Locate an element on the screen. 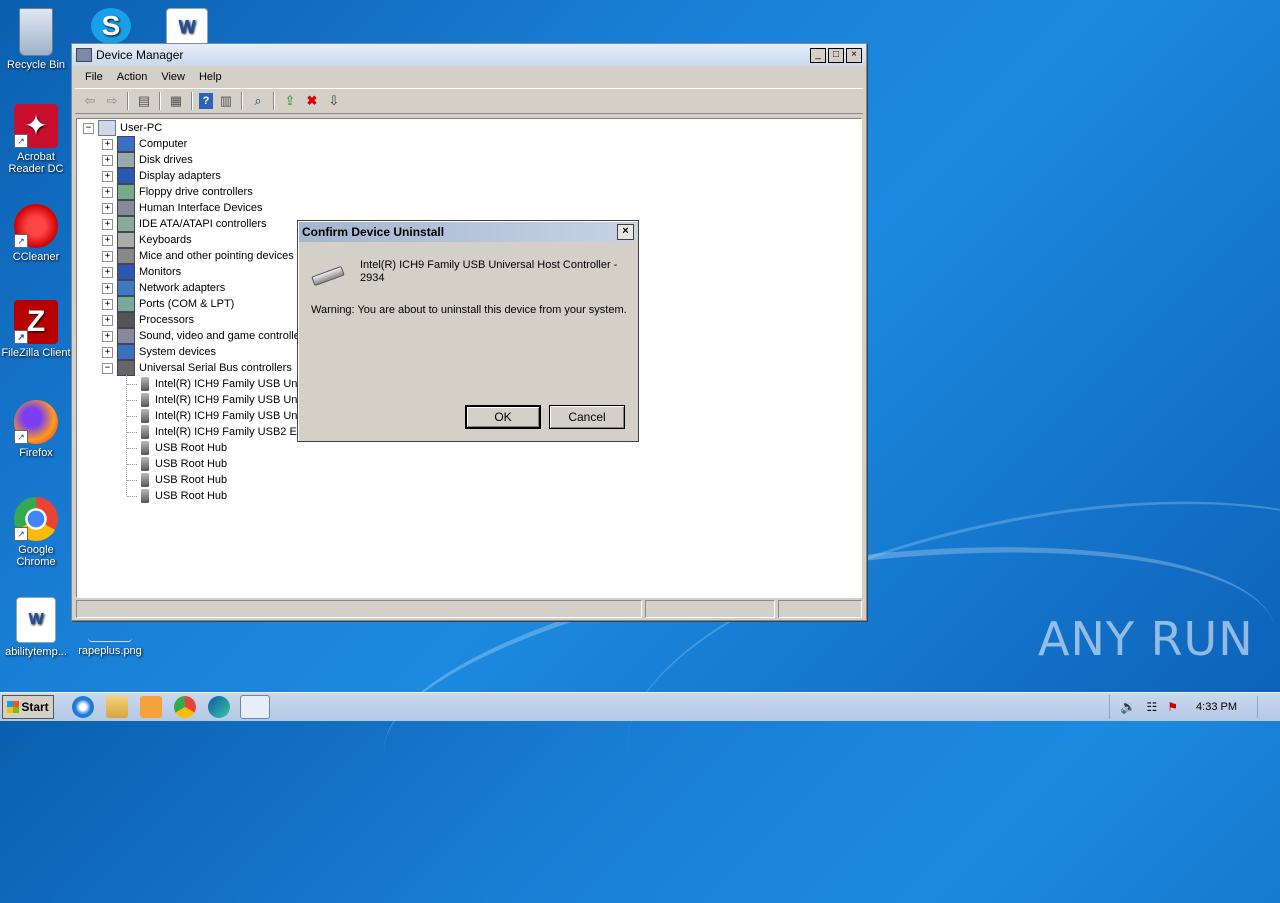  tree-category: + IDE ATA/ATAPI controllers is located at coordinates (184, 224).